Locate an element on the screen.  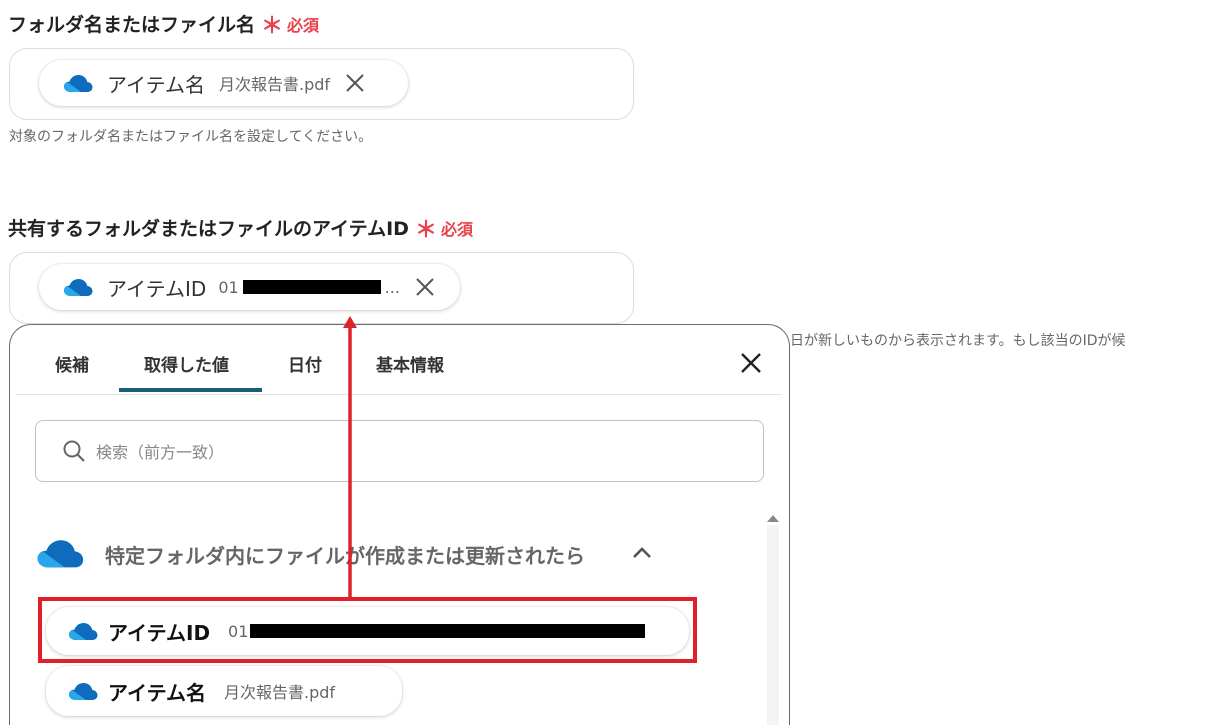
annotation-arrow-icon is located at coordinates (350, 456).